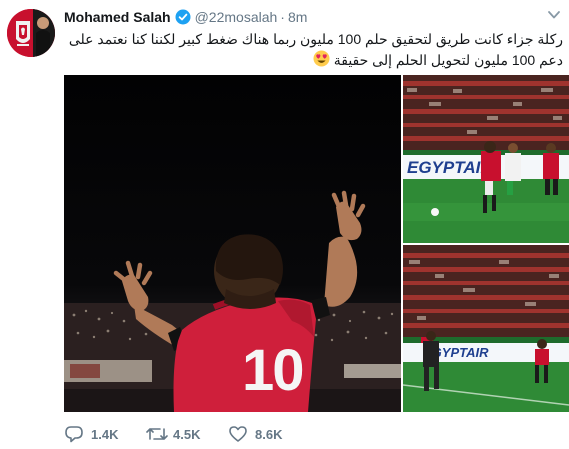 The image size is (569, 449). Describe the element at coordinates (187, 434) in the screenshot. I see `retweet-count: 4.5K` at that location.